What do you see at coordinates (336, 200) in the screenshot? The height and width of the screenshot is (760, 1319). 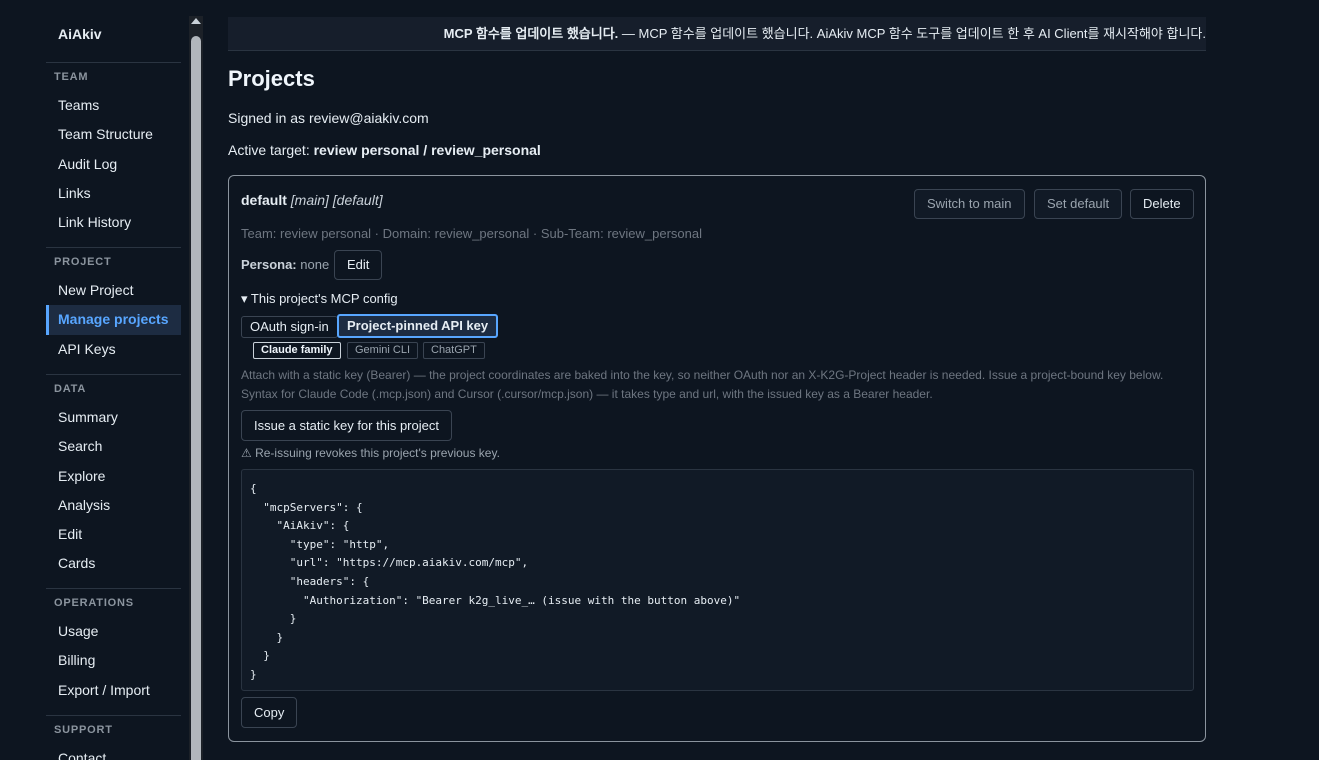 I see `project-tags: [main] [default]` at bounding box center [336, 200].